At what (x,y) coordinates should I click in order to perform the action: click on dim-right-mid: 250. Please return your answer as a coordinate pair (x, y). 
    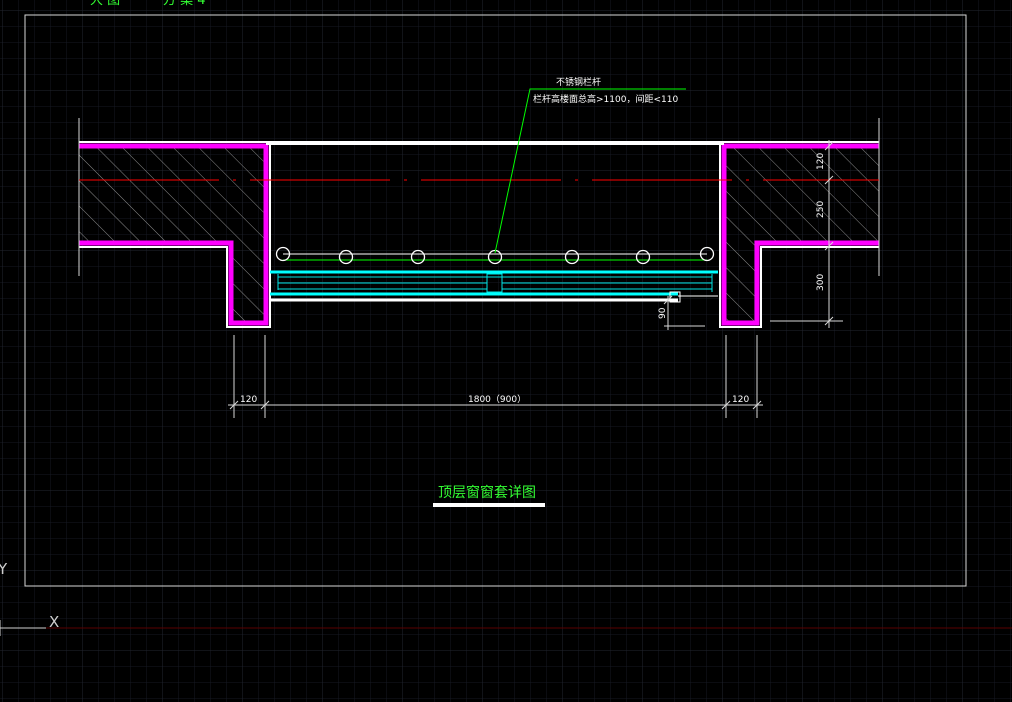
    Looking at the image, I should click on (821, 209).